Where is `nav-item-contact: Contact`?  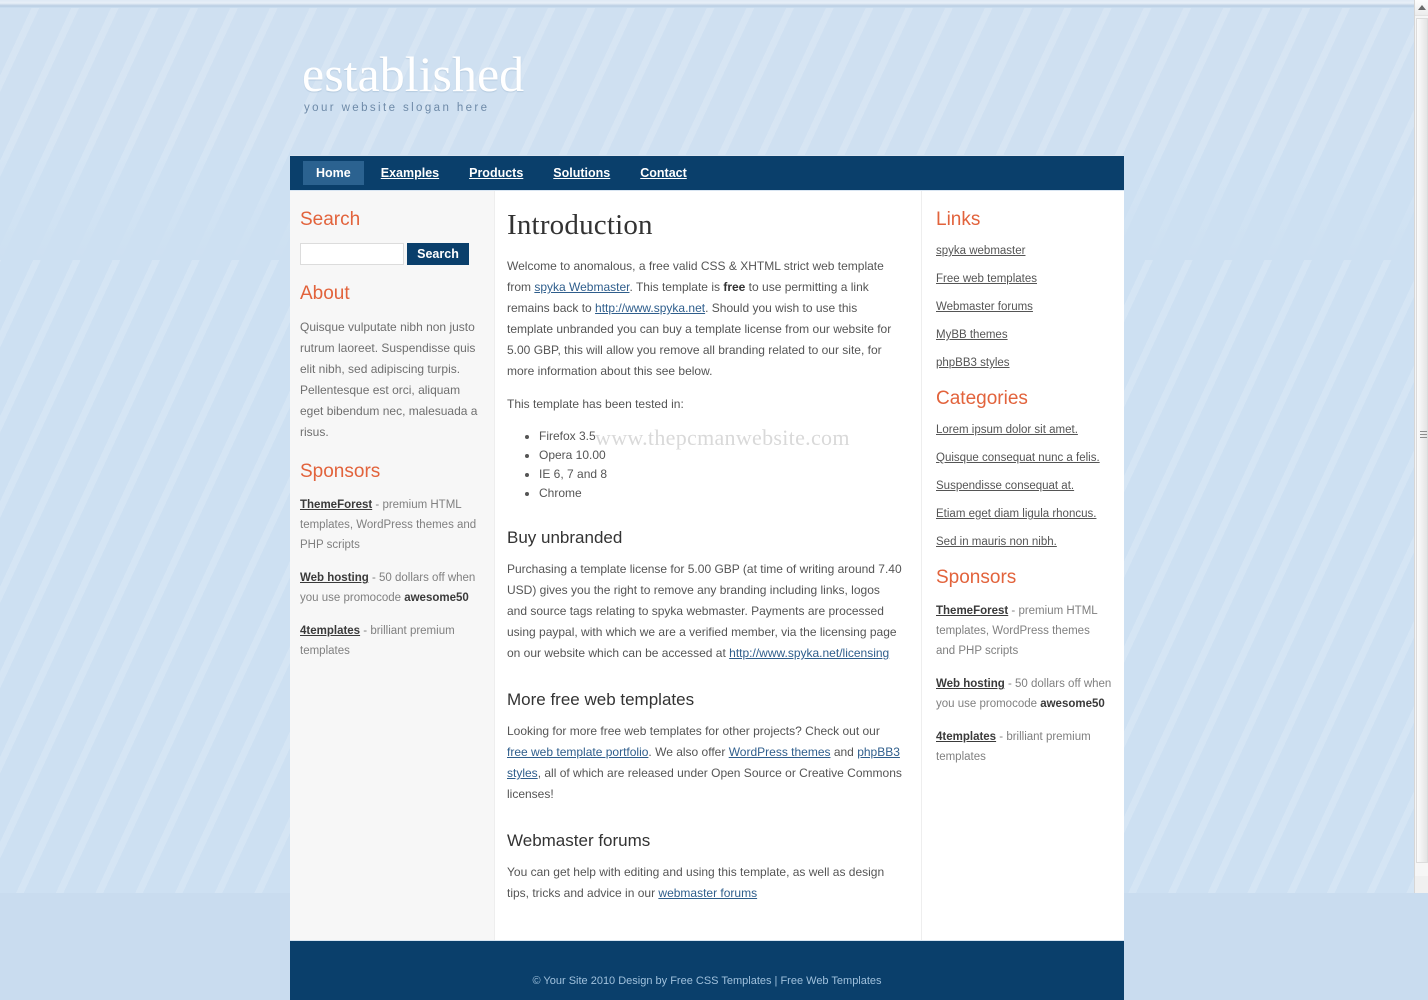
nav-item-contact: Contact is located at coordinates (663, 173).